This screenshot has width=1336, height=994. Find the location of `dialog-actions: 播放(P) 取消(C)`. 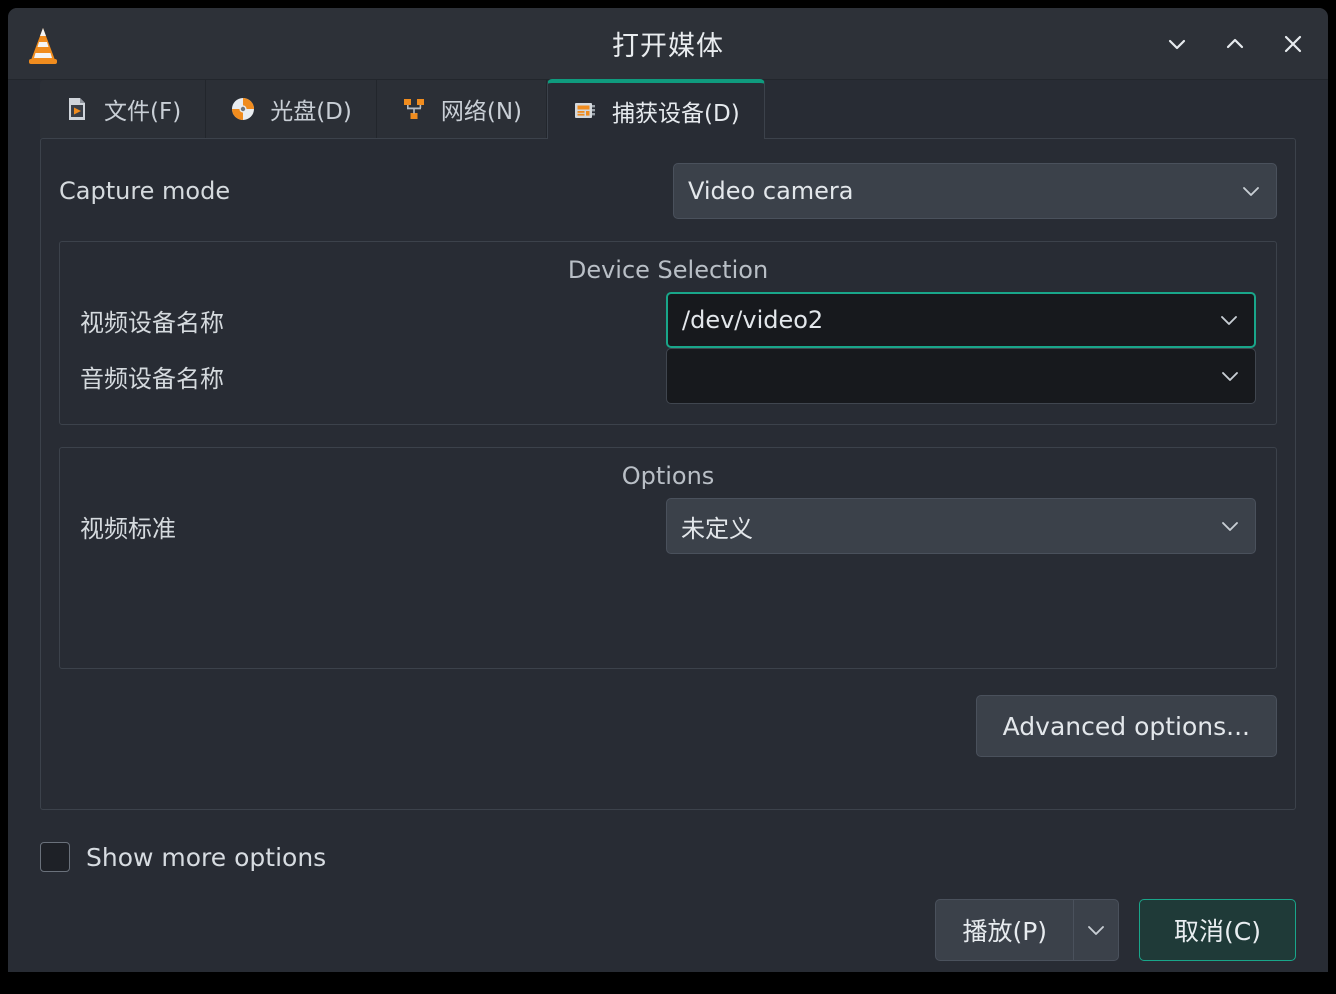

dialog-actions: 播放(P) 取消(C) is located at coordinates (668, 930).